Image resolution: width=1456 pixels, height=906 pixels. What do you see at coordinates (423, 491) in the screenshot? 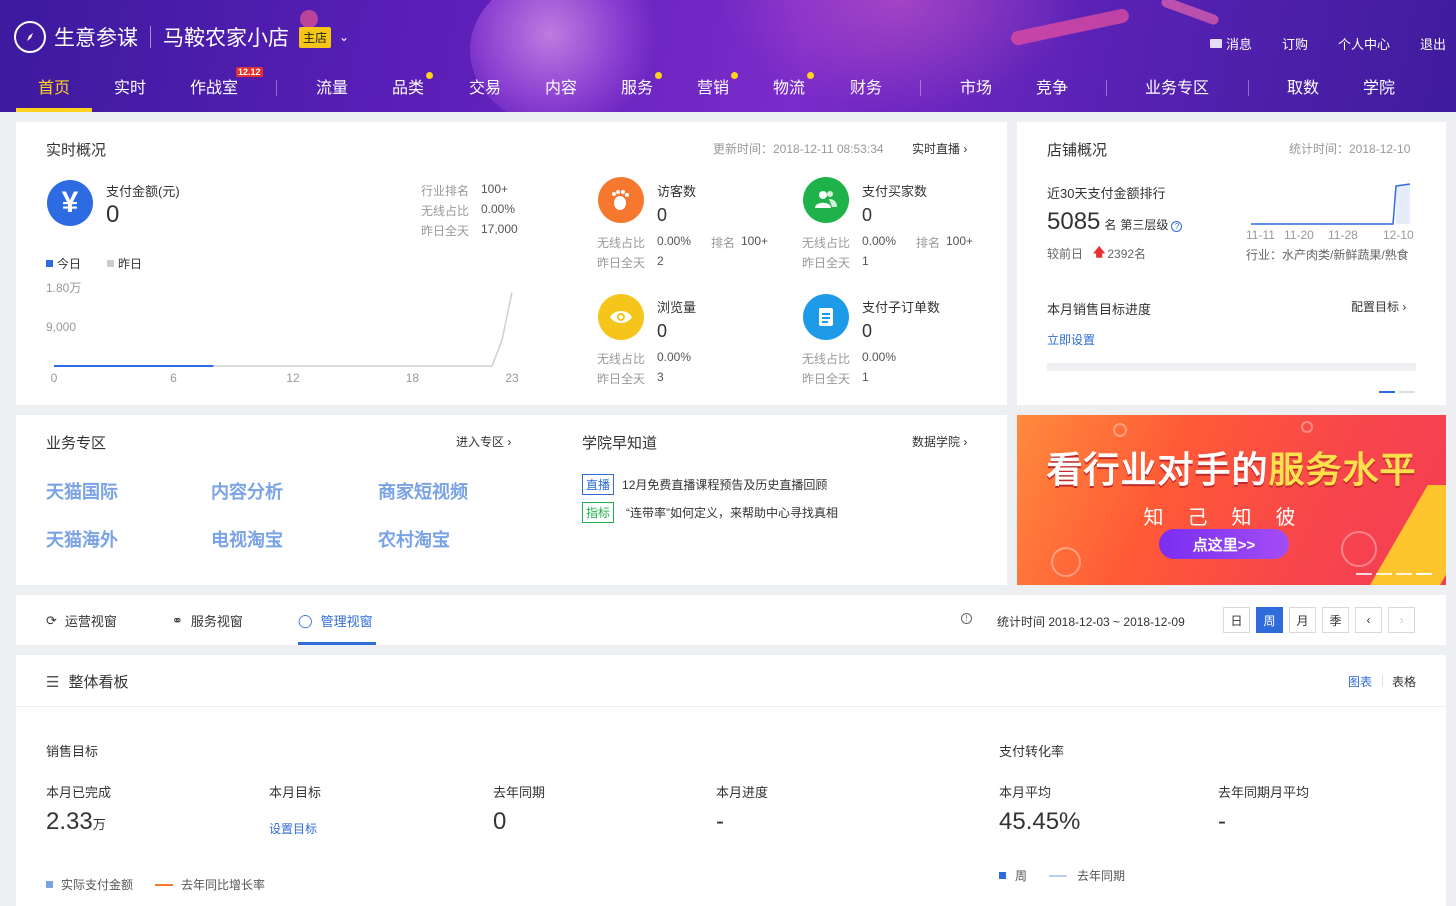
I see `zone-short-video: 商家短视频` at bounding box center [423, 491].